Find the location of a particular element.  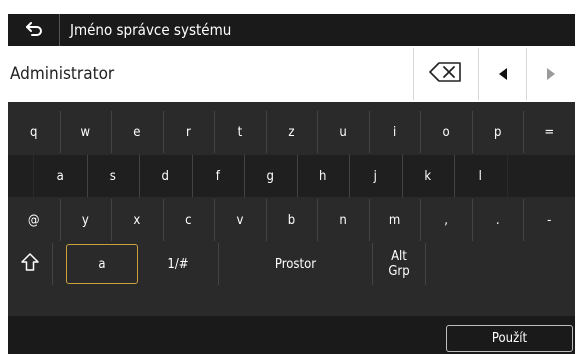

back-arrow-icon is located at coordinates (34, 30).